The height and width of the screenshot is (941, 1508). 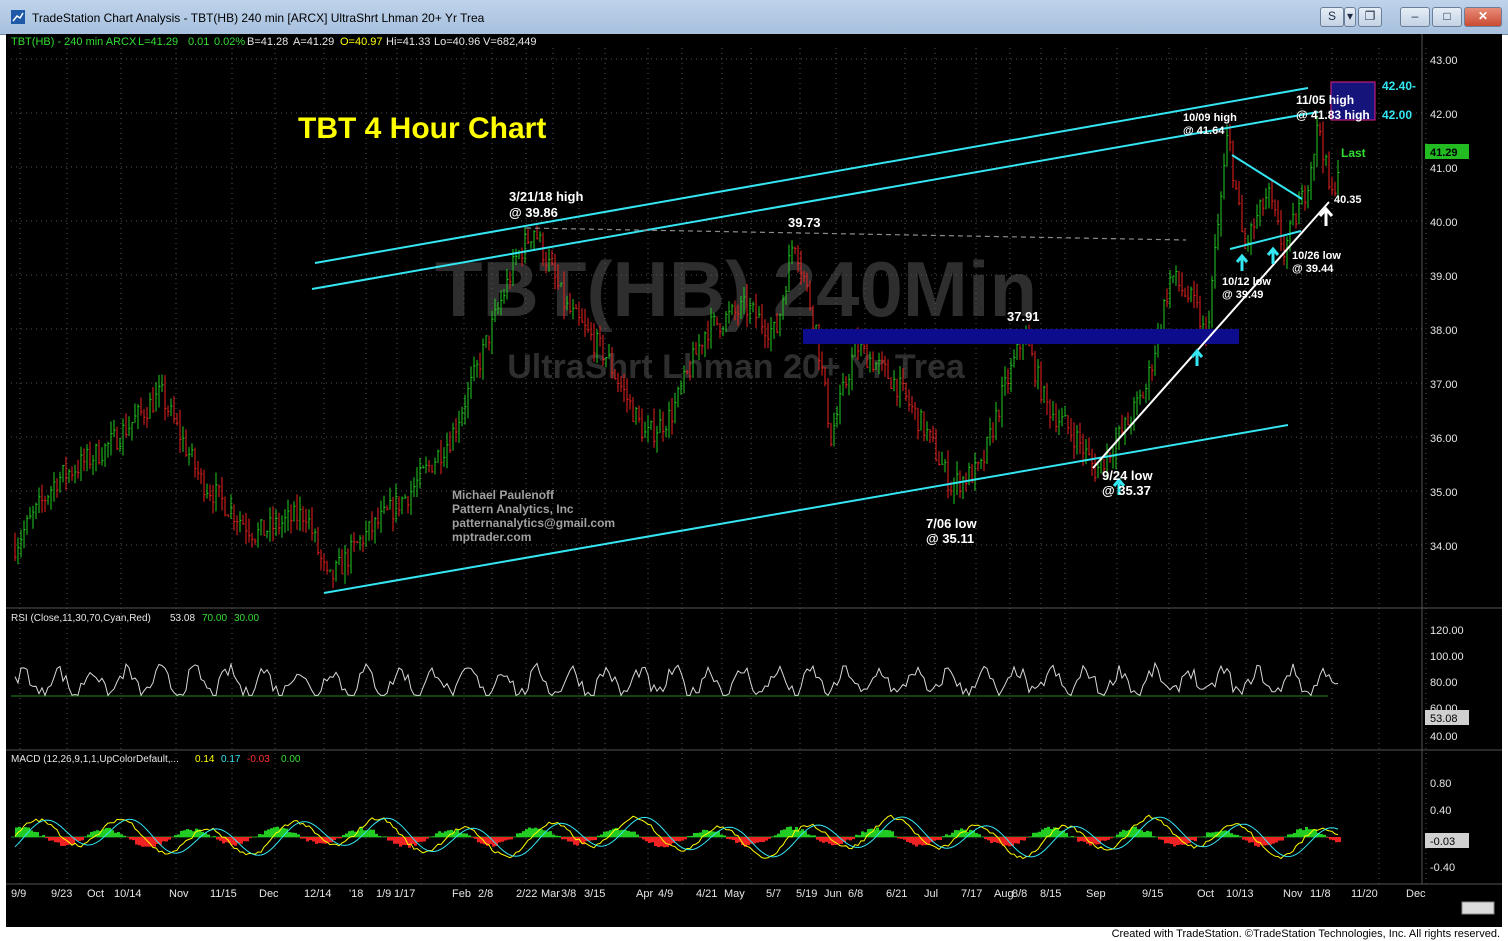 I want to click on share-button: S, so click(x=1332, y=17).